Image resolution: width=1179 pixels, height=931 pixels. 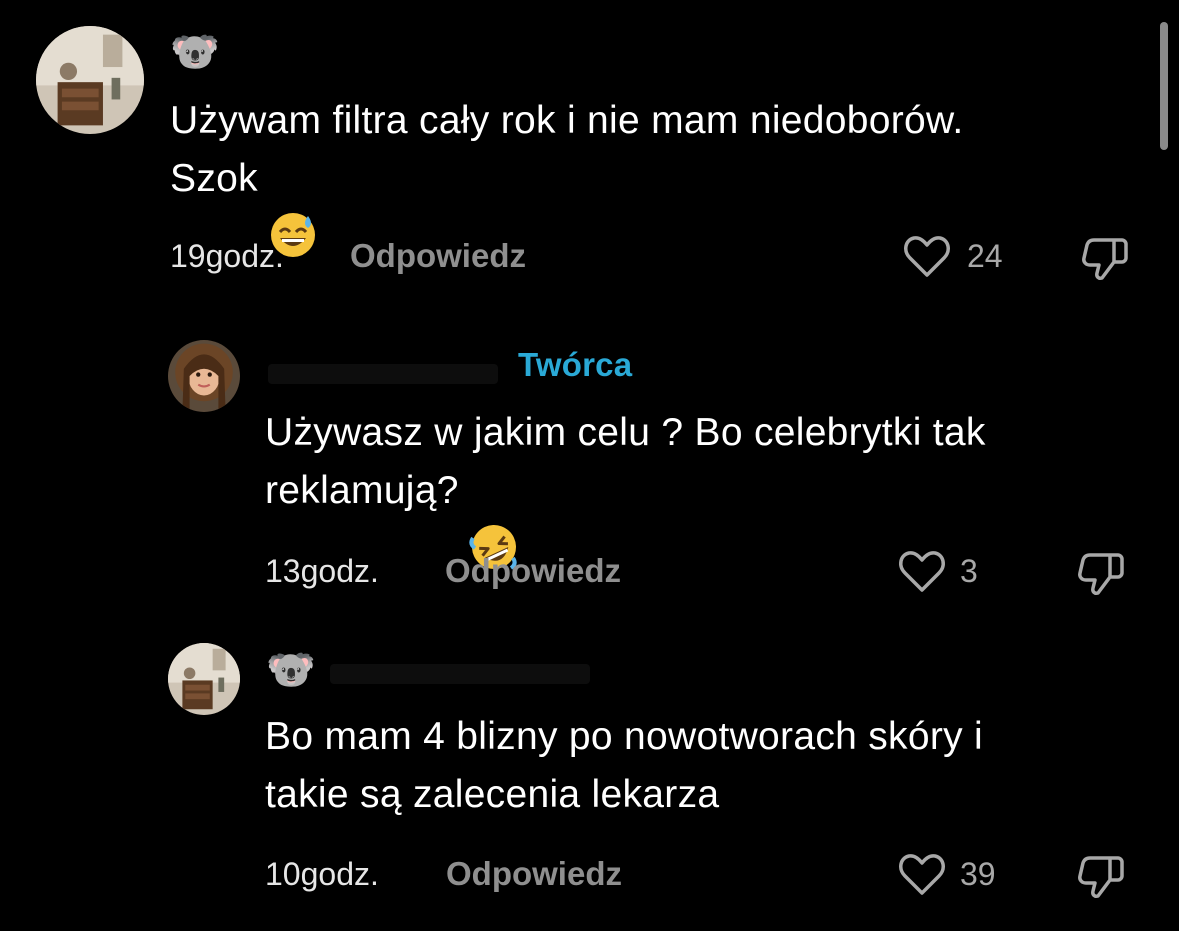 I want to click on avatar-image-portrait, so click(x=204, y=376).